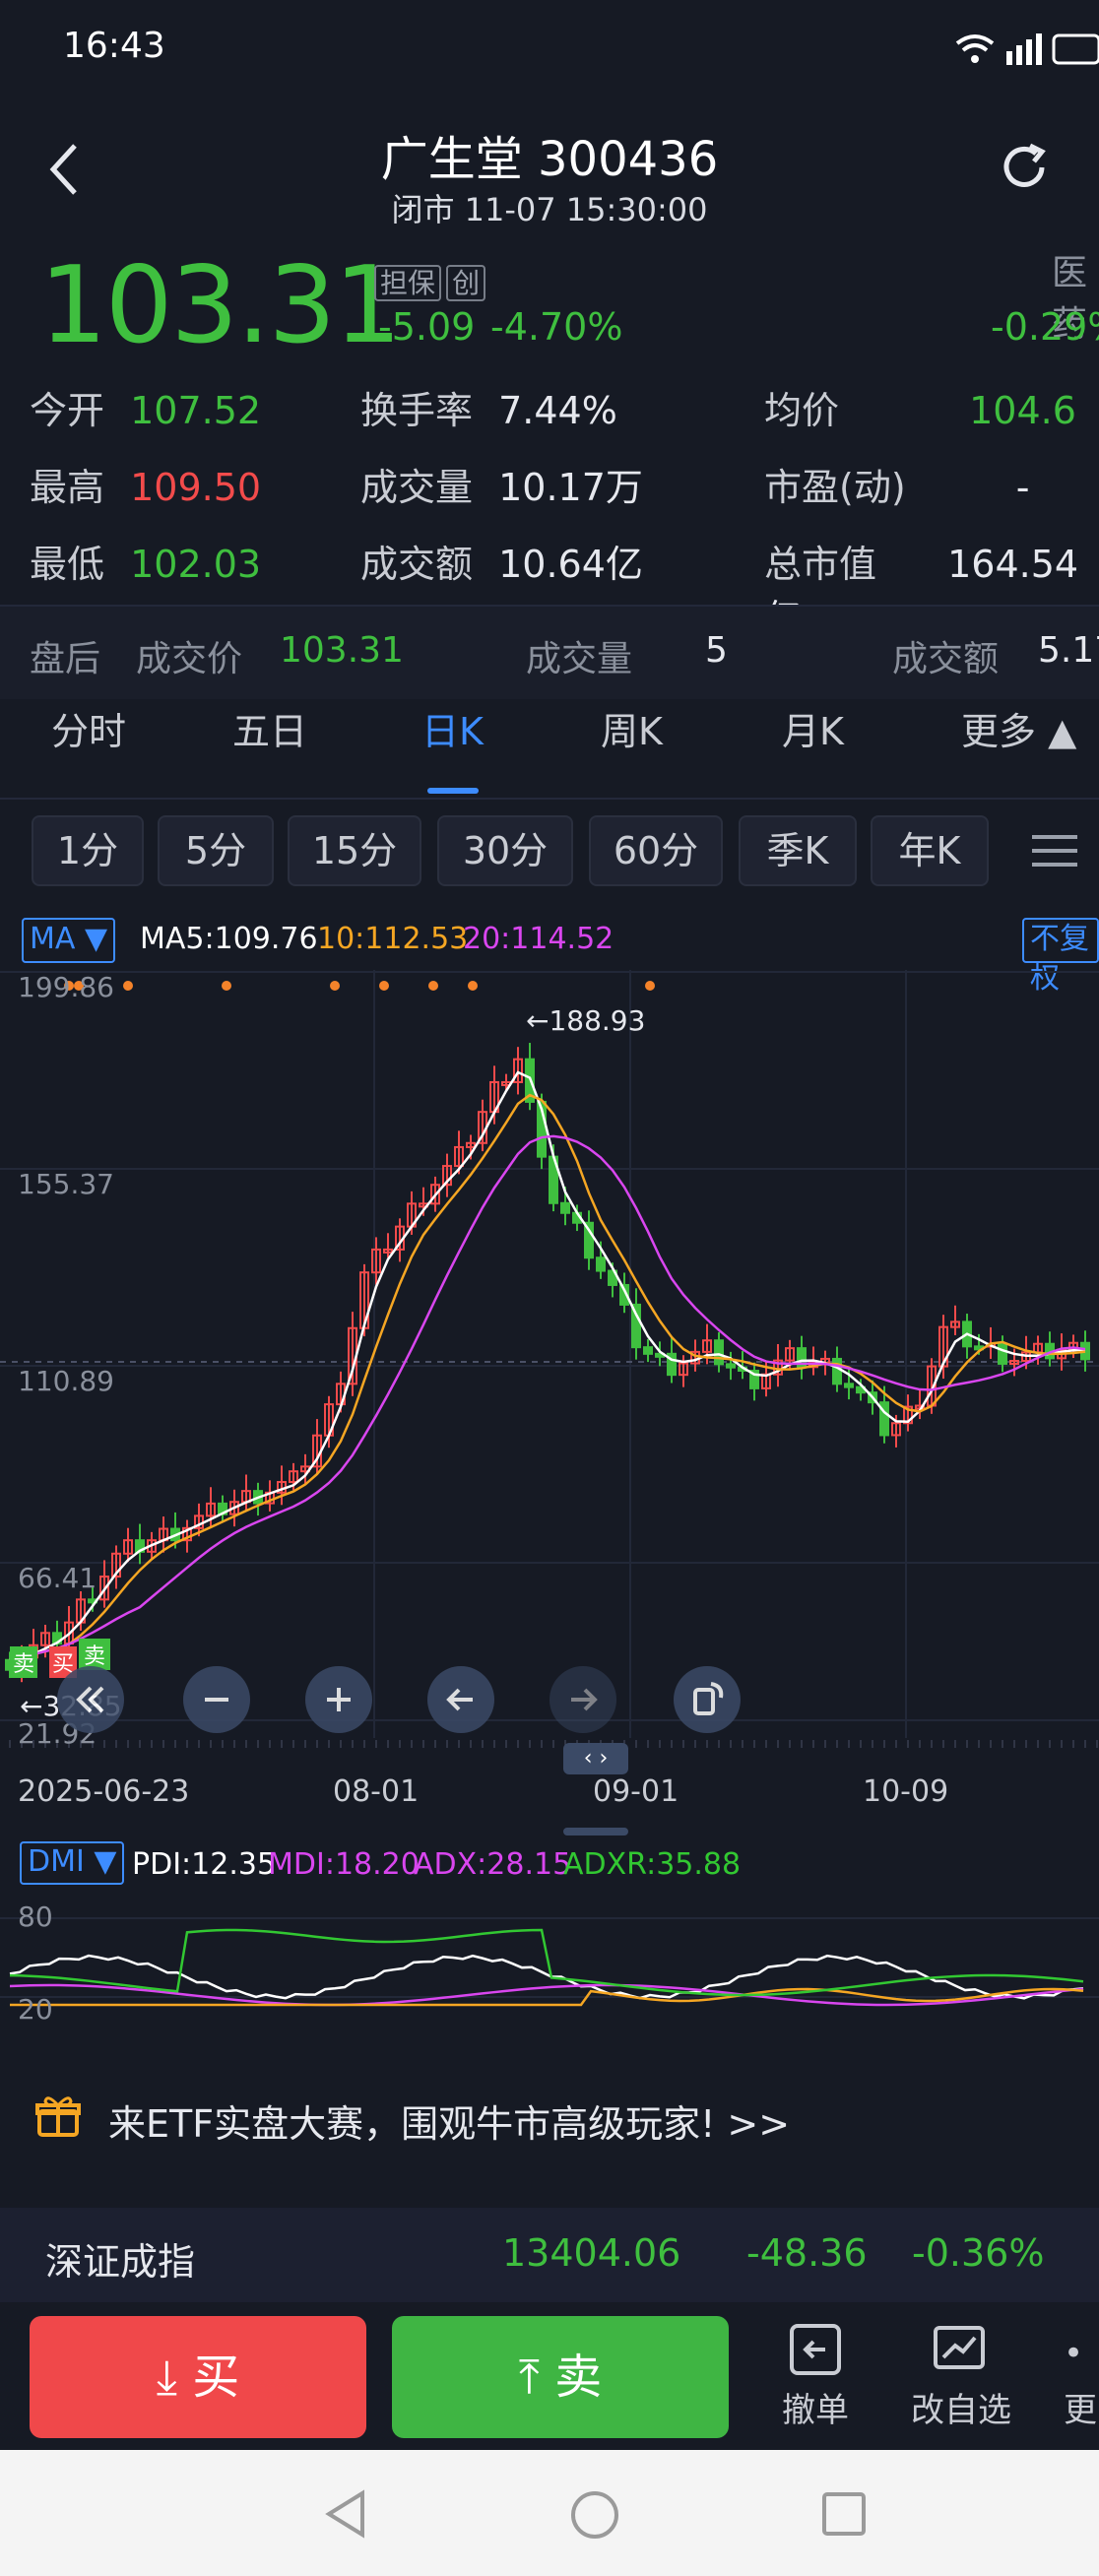 The width and height of the screenshot is (1099, 2576). I want to click on after-hours-label: 盘后, so click(65, 659).